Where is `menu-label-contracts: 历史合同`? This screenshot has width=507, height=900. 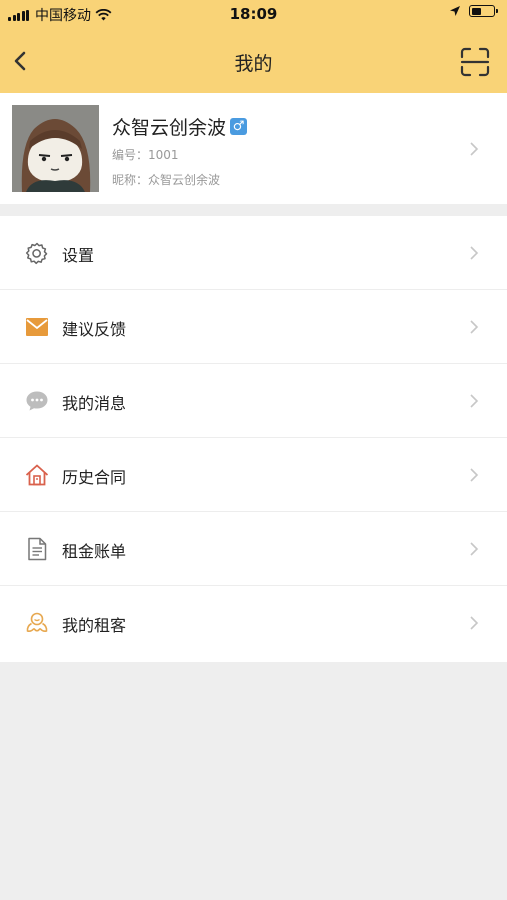
menu-label-contracts: 历史合同 is located at coordinates (94, 477).